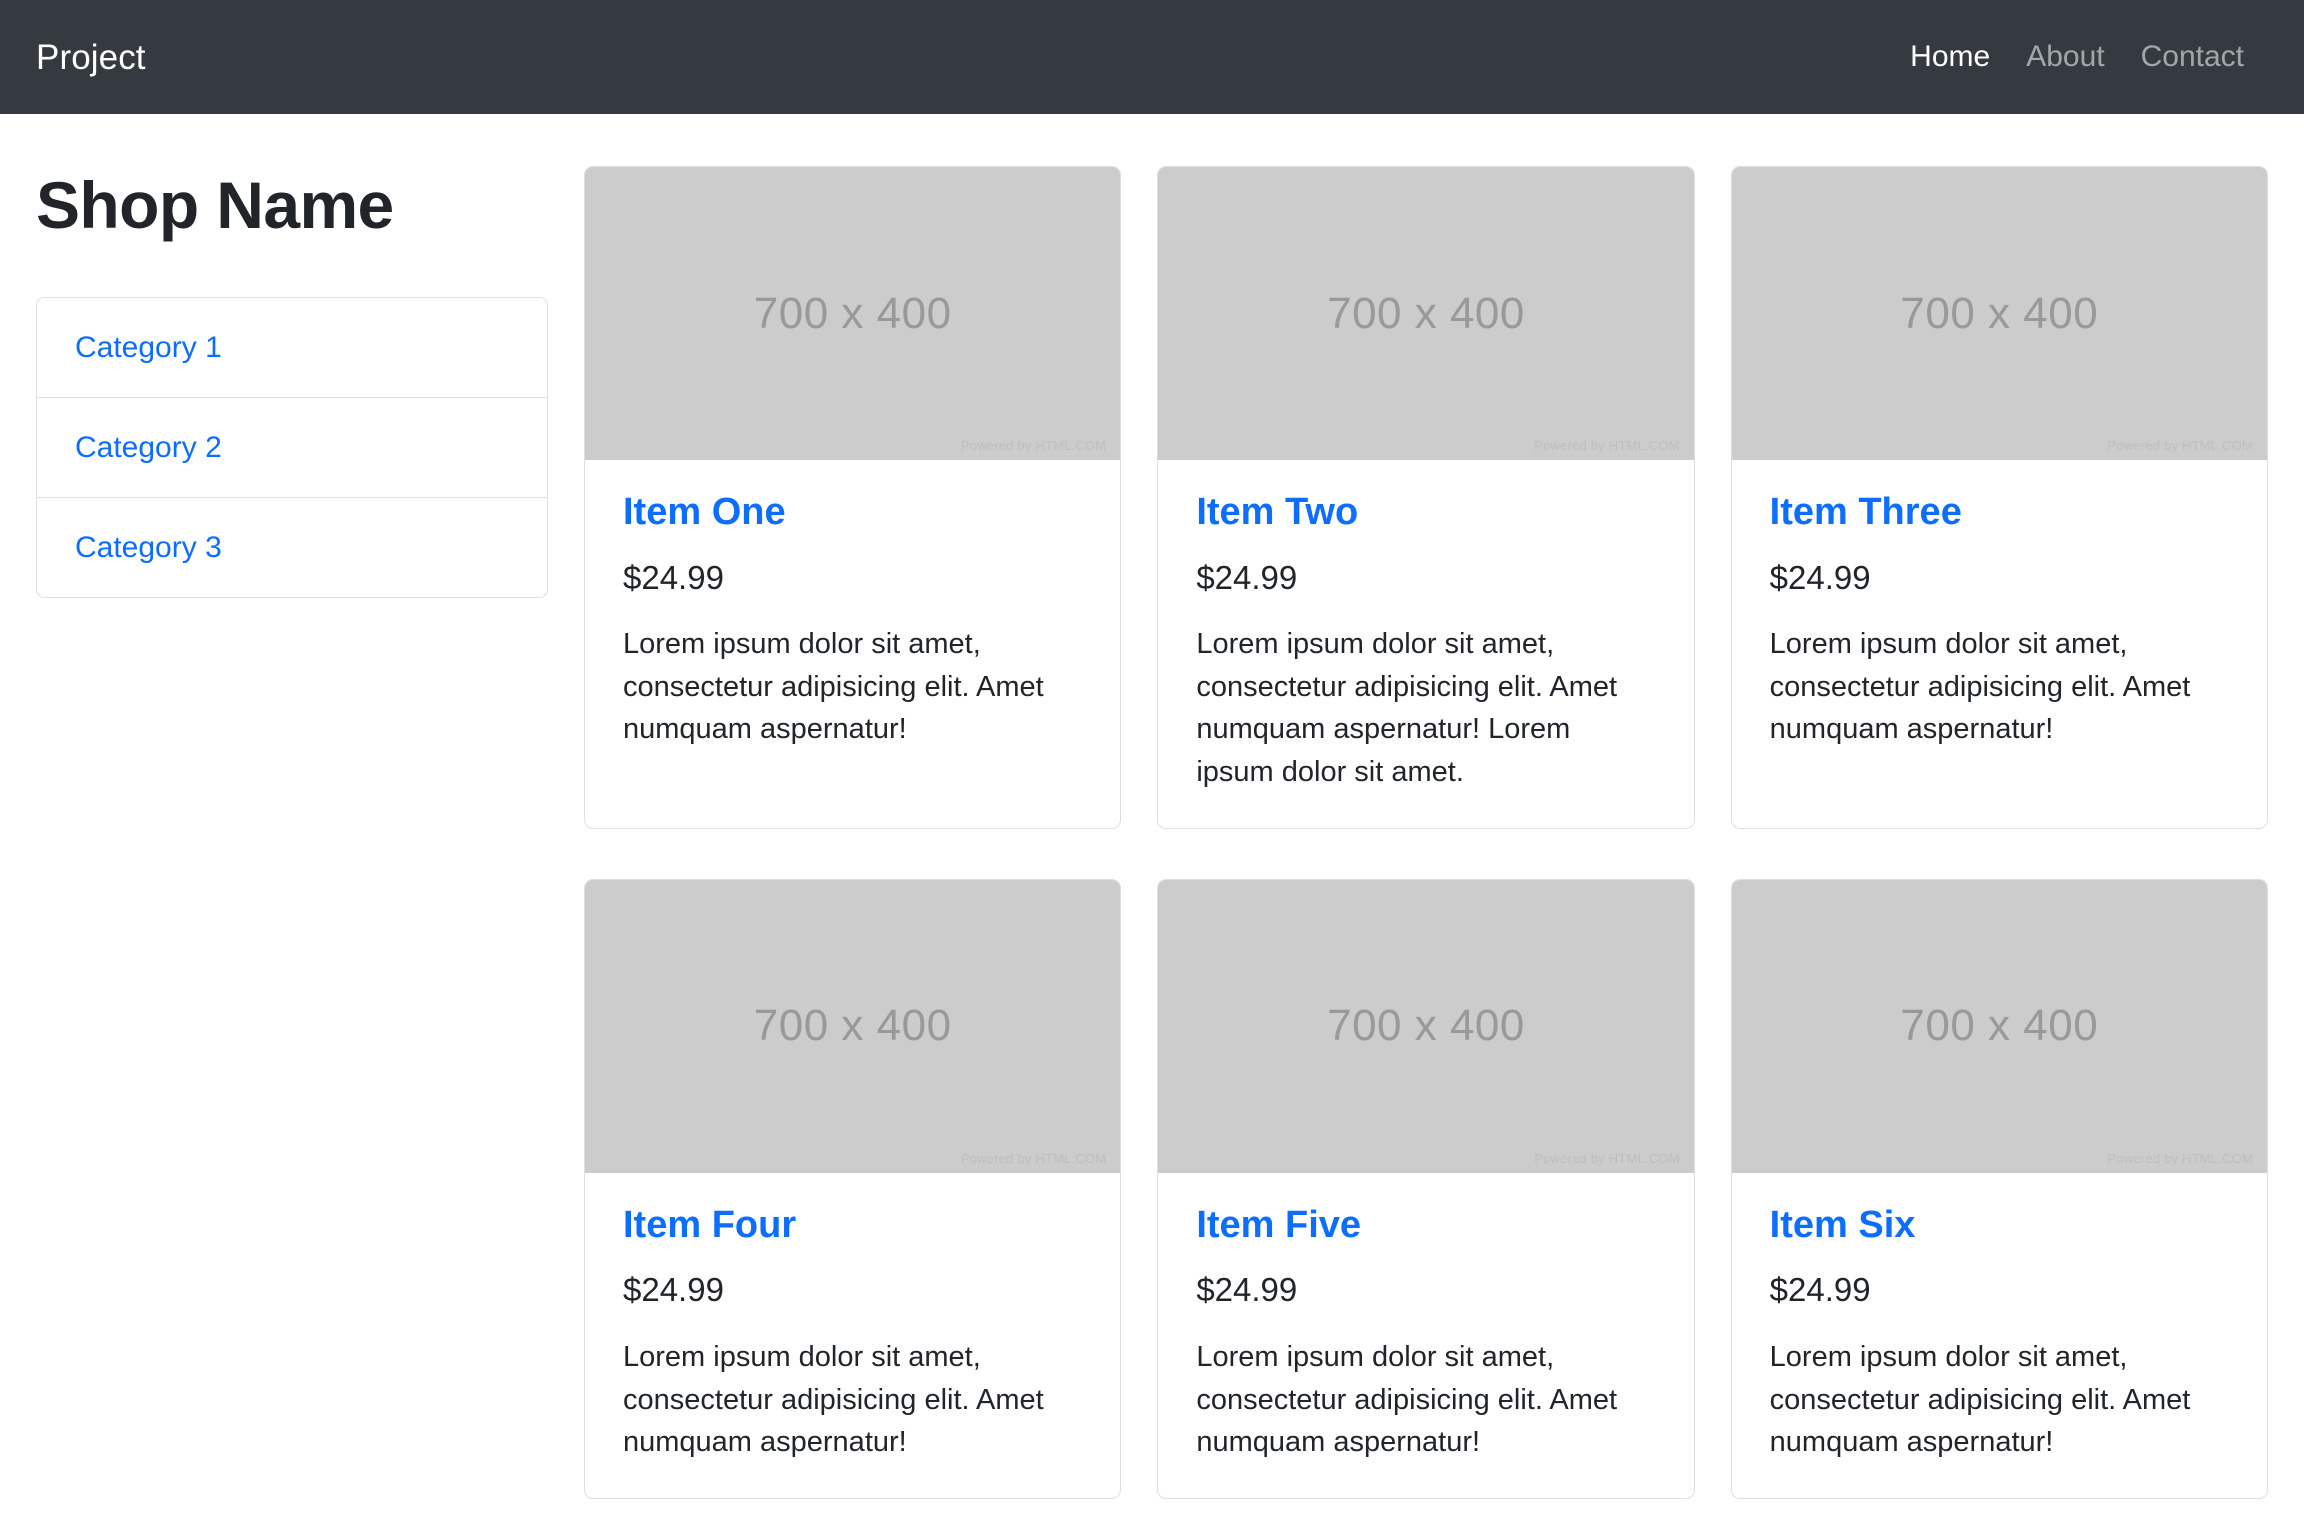  Describe the element at coordinates (2192, 57) in the screenshot. I see `nav-link-contact: Contact` at that location.